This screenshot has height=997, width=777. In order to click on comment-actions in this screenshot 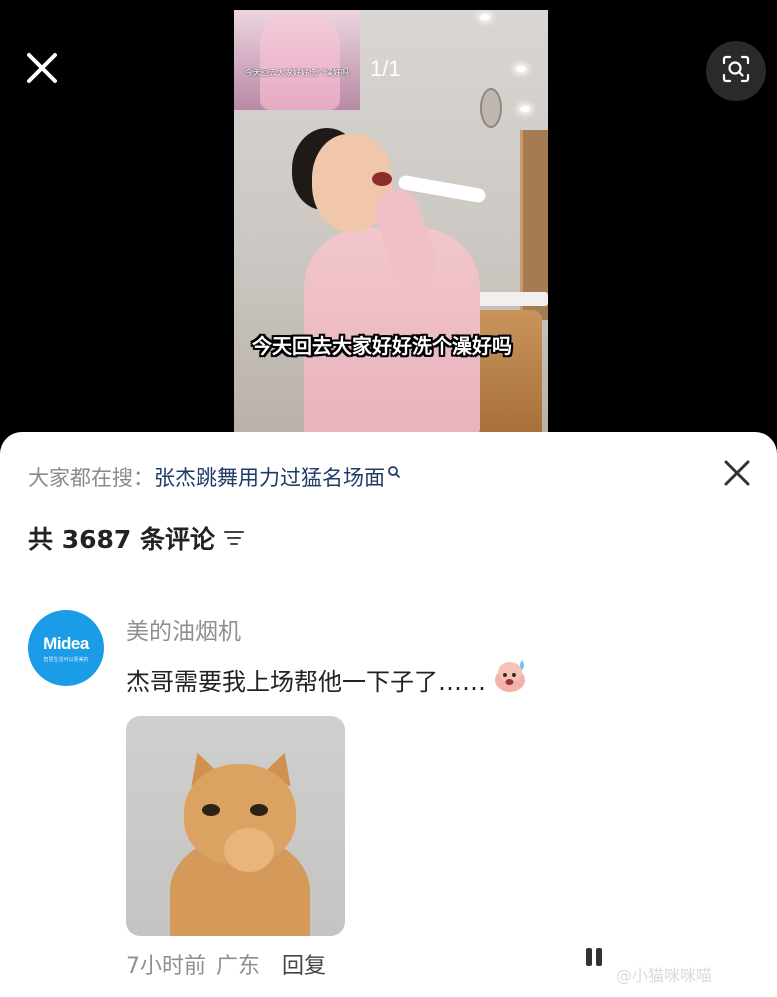, I will do `click(597, 959)`.